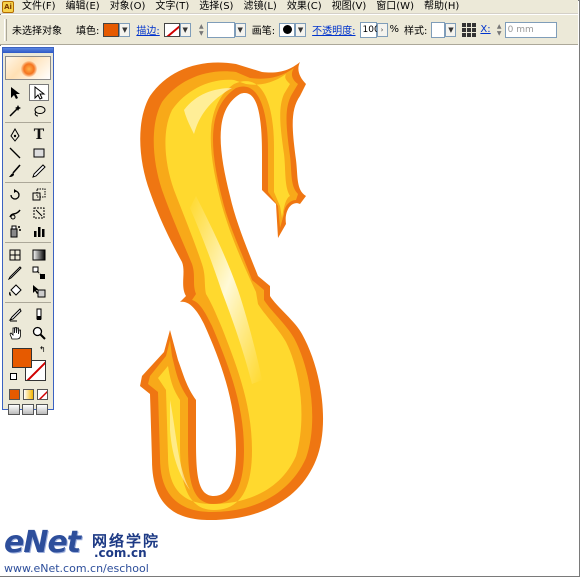 This screenshot has height=577, width=580. Describe the element at coordinates (147, 29) in the screenshot. I see `stroke-label-link: 描边:` at that location.